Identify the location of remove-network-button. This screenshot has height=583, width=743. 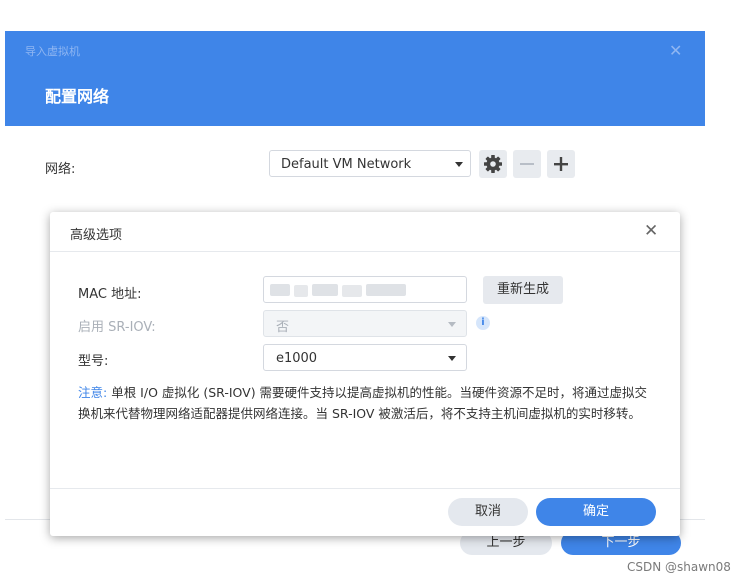
(527, 164).